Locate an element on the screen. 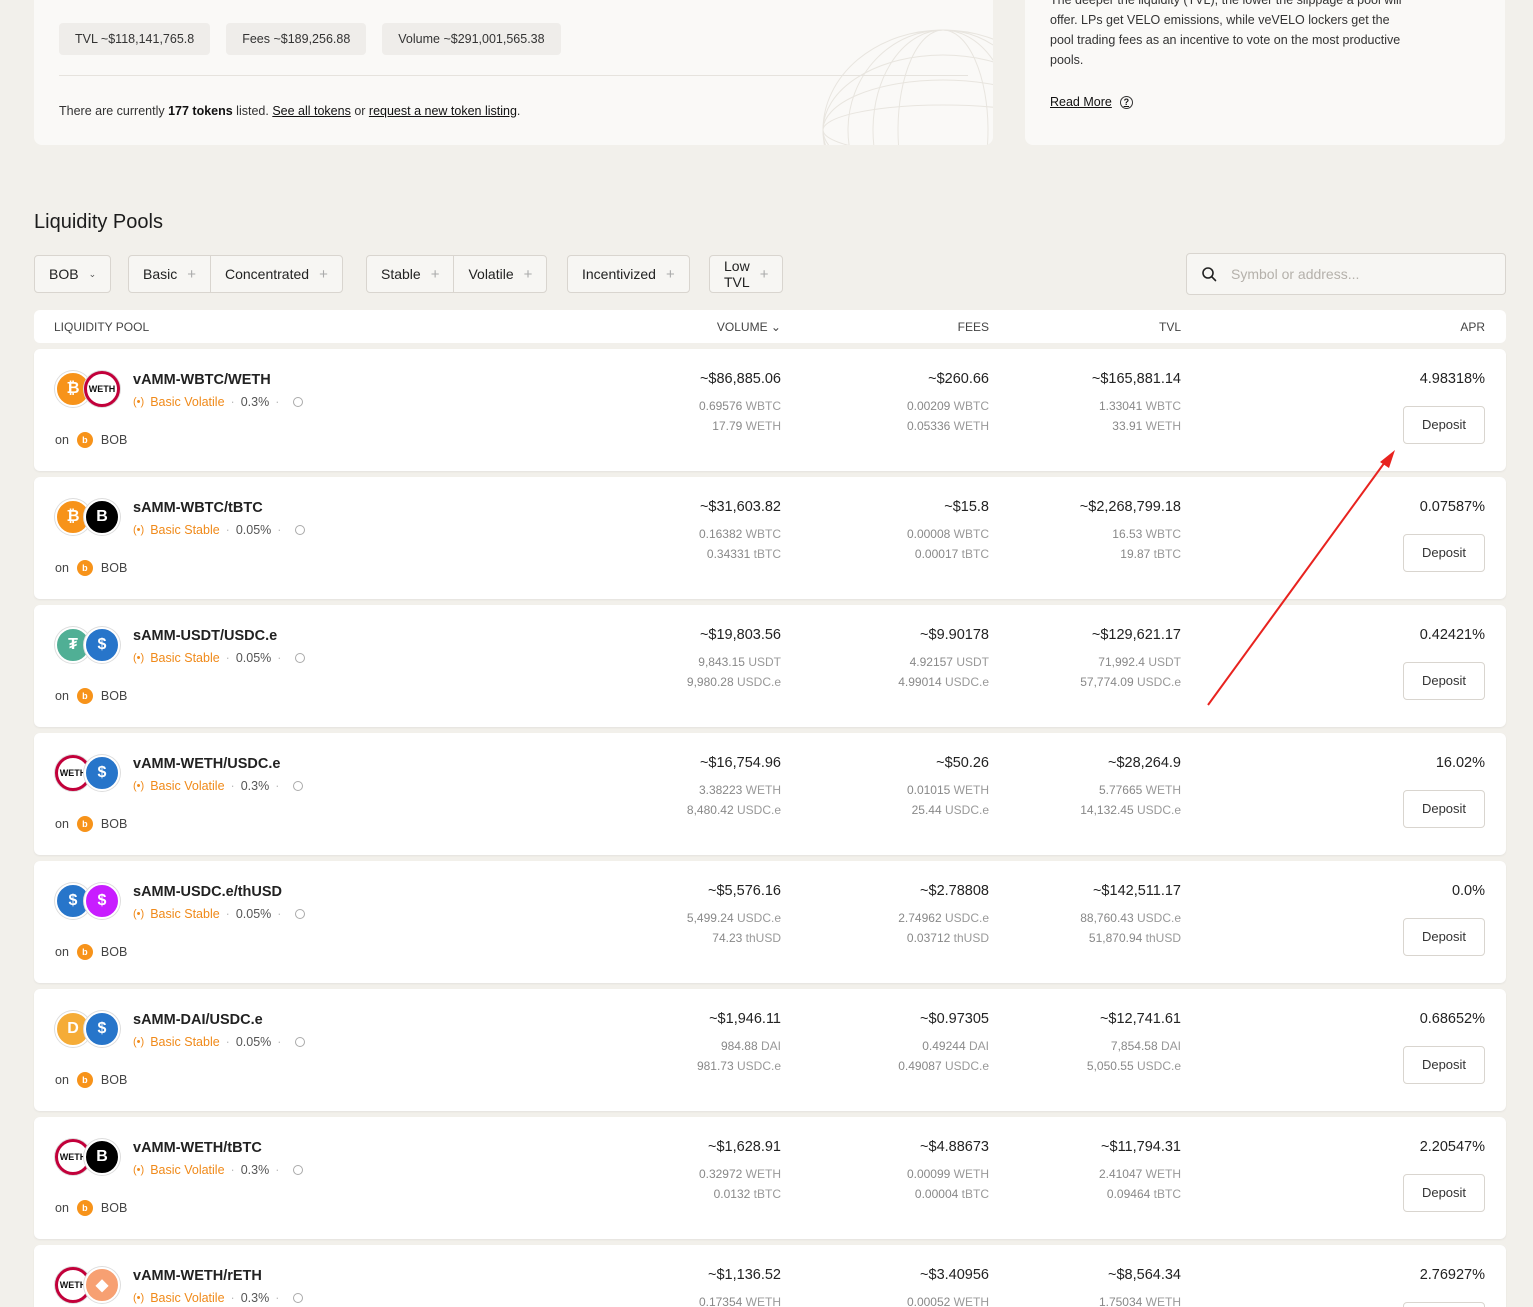 The image size is (1533, 1307). chain-dropdown: BOB ⌄ is located at coordinates (72, 274).